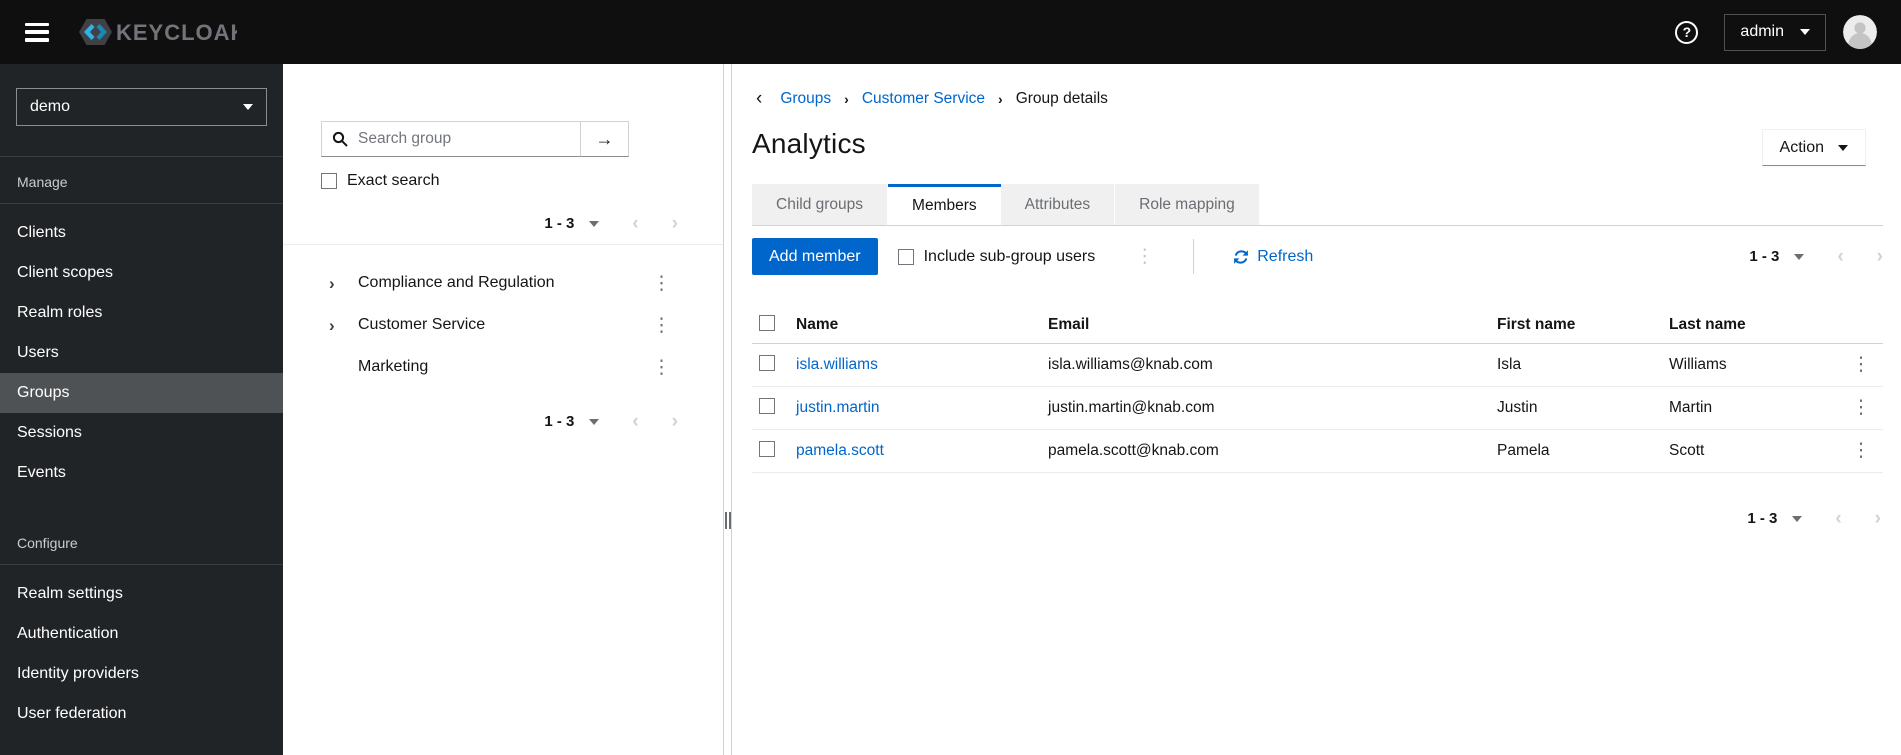  I want to click on tree-item-label: Compliance and Regulation, so click(456, 282).